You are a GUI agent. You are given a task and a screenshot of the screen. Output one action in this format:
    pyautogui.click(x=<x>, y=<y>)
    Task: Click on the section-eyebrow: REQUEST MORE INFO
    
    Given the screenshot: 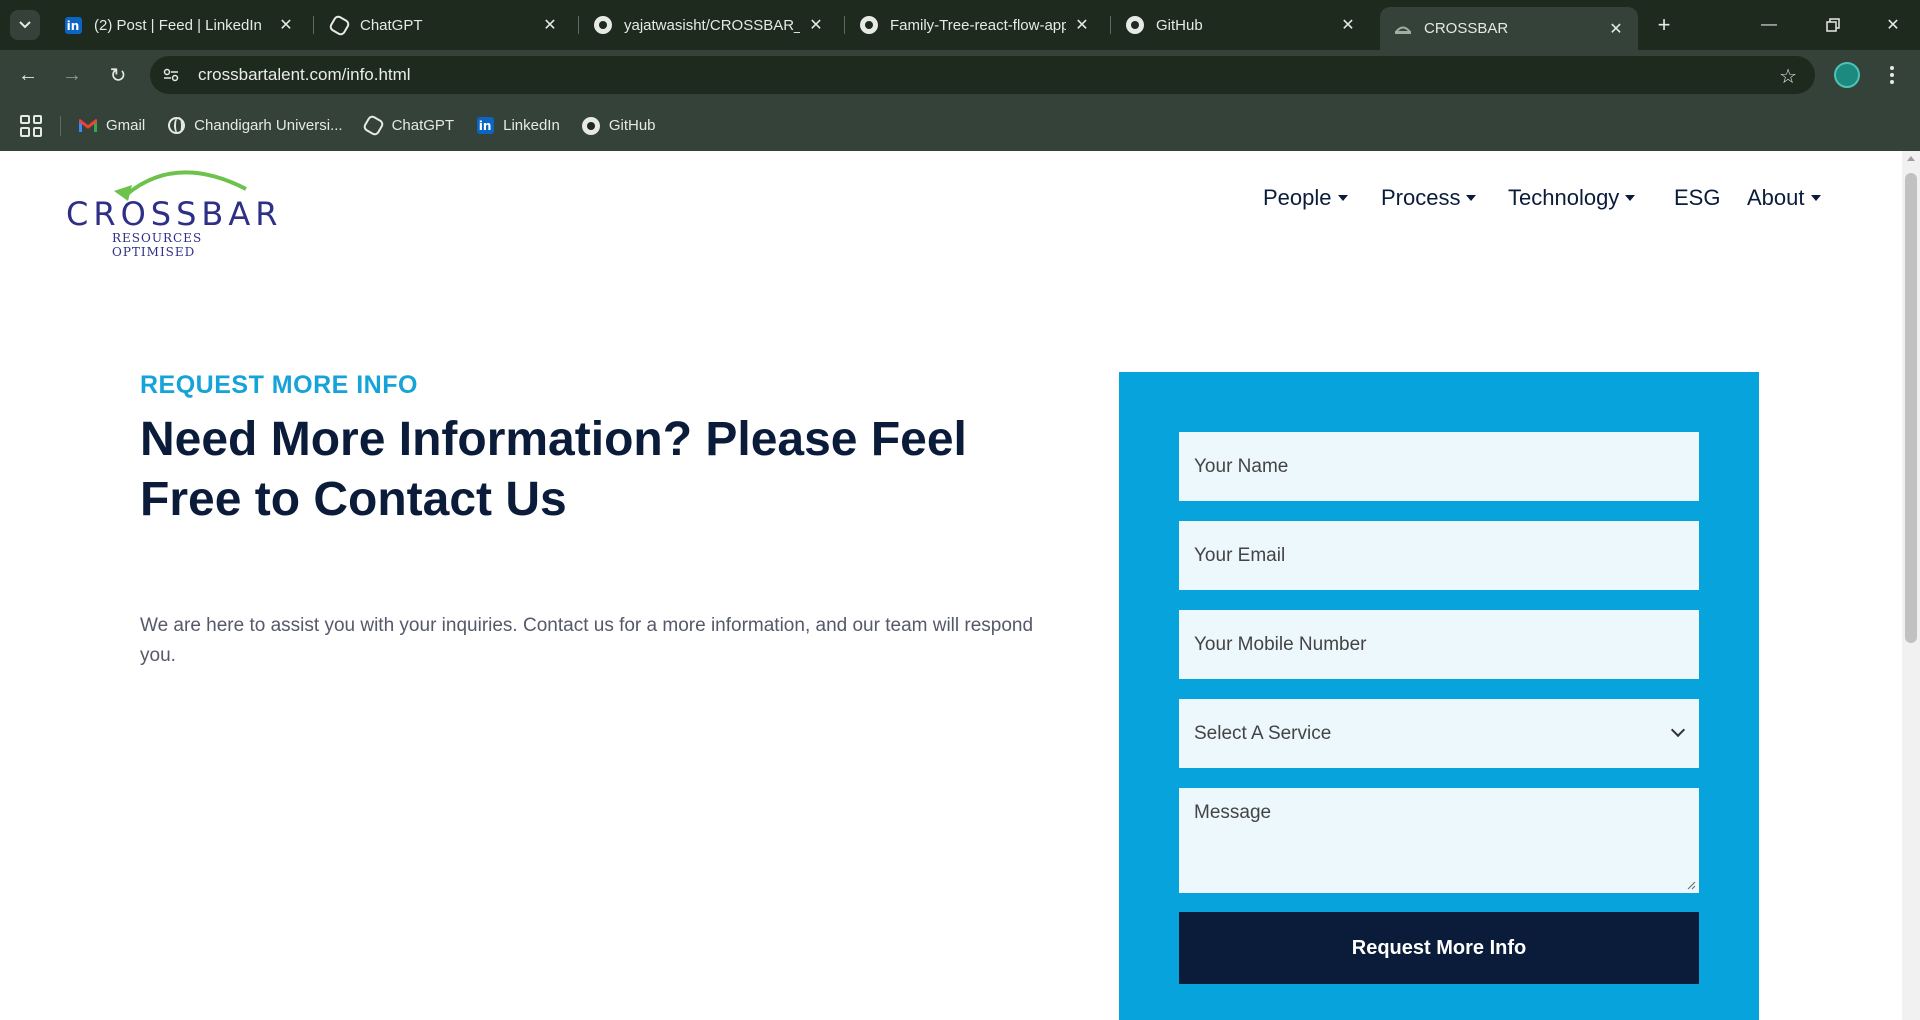 What is the action you would take?
    pyautogui.click(x=279, y=385)
    